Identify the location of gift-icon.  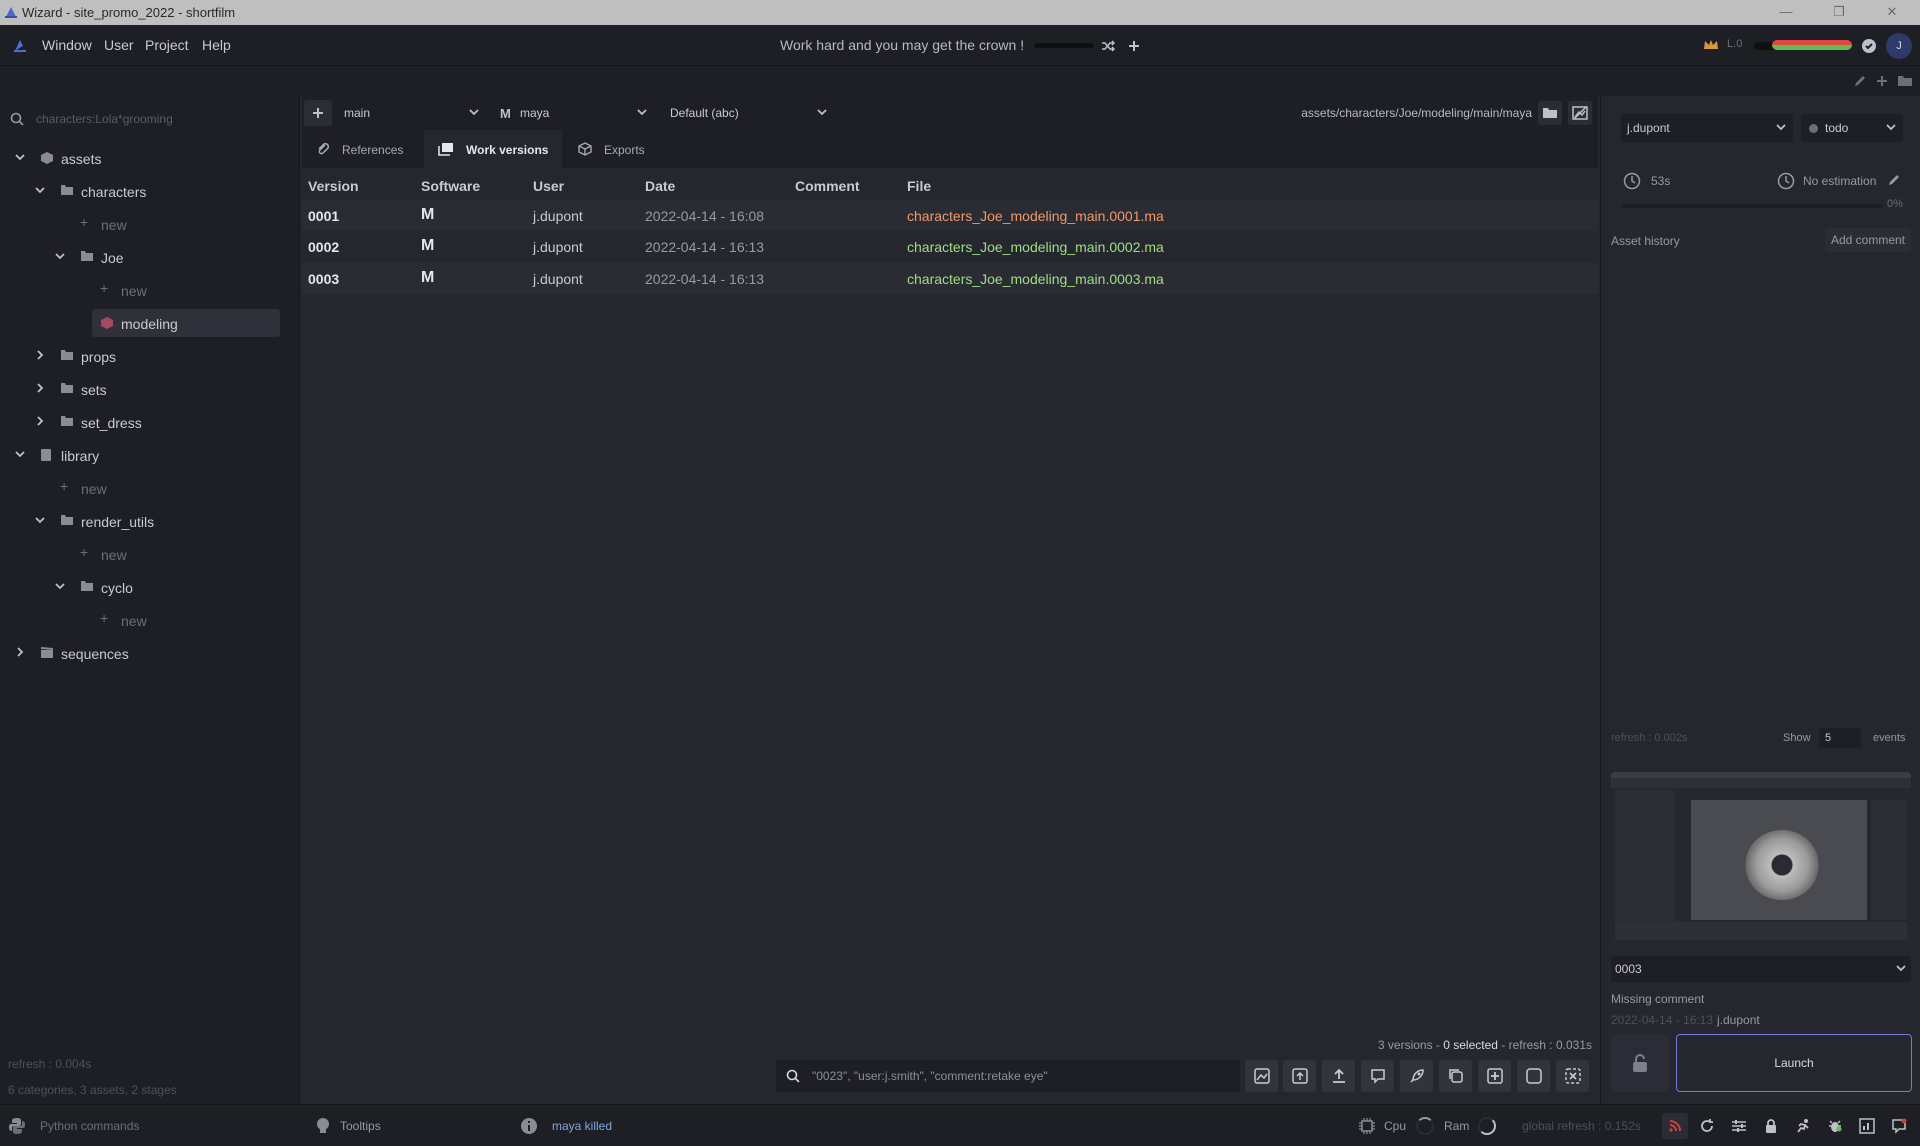
(1869, 46).